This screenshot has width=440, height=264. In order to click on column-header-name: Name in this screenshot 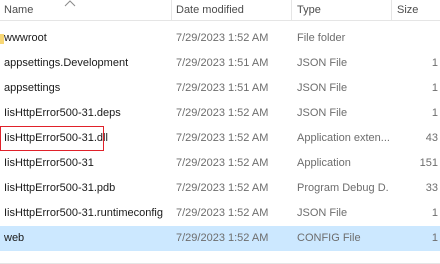, I will do `click(18, 10)`.